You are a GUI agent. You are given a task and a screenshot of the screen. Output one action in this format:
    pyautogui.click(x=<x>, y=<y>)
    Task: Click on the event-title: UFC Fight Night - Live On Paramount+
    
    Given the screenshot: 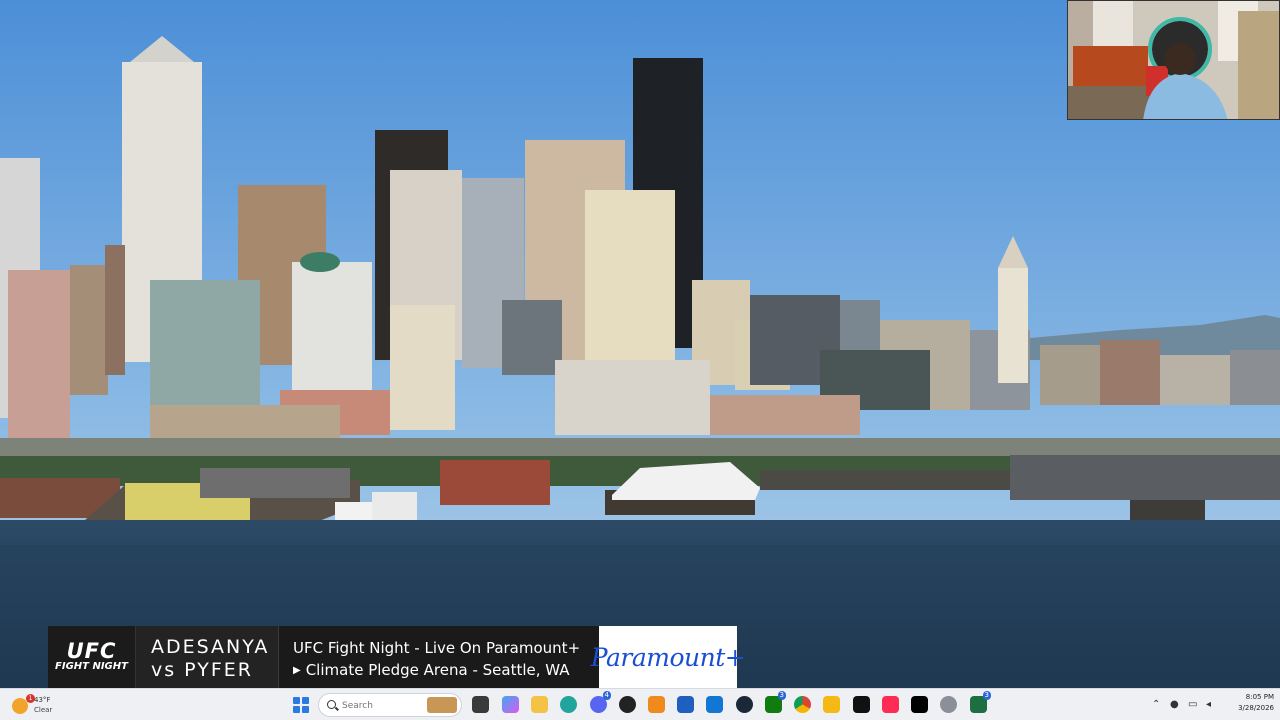 What is the action you would take?
    pyautogui.click(x=437, y=648)
    